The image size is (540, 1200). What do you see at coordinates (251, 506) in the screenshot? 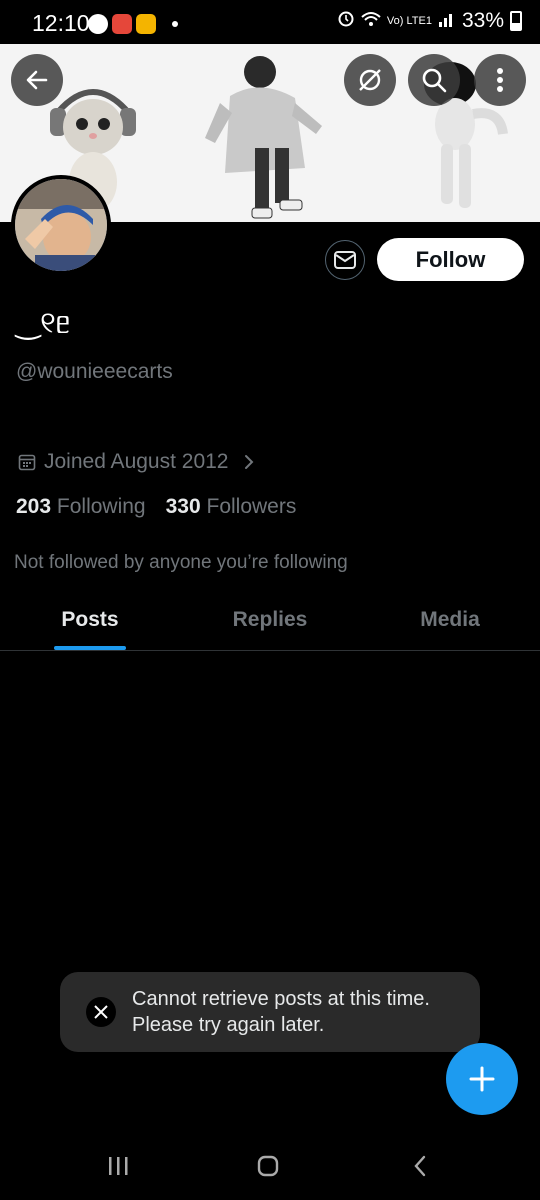
I see `followers-label: Followers` at bounding box center [251, 506].